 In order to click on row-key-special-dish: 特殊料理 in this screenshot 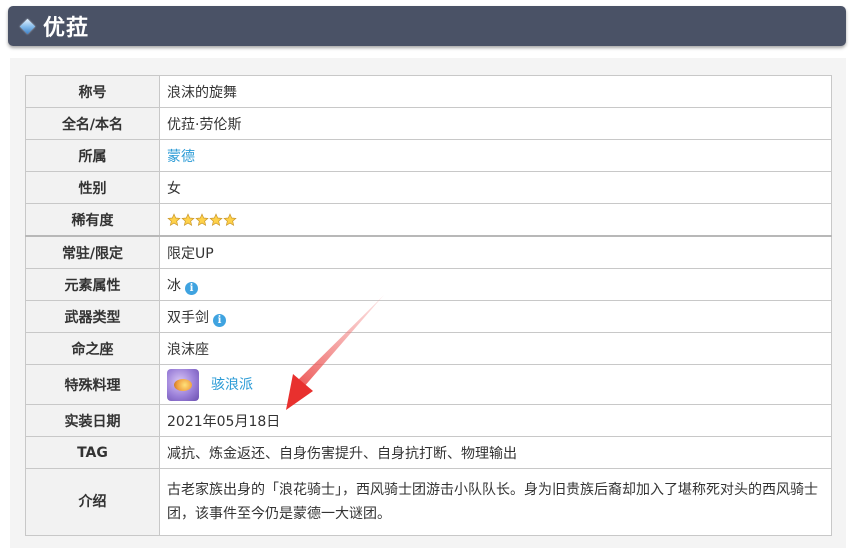, I will do `click(92, 384)`.